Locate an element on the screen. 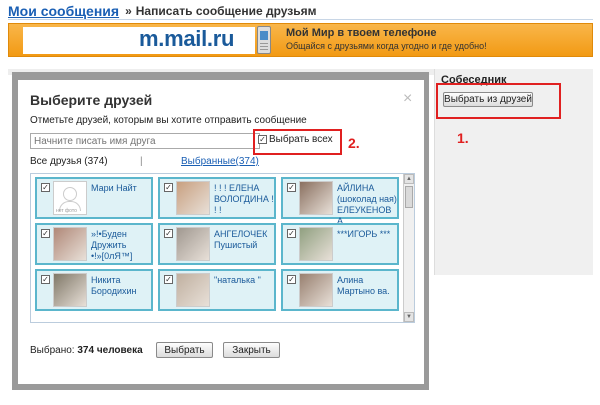  friend-card: ✓ ! ! ! ЕЛЕНА ВОЛОГДИНА ! ! ! is located at coordinates (217, 198).